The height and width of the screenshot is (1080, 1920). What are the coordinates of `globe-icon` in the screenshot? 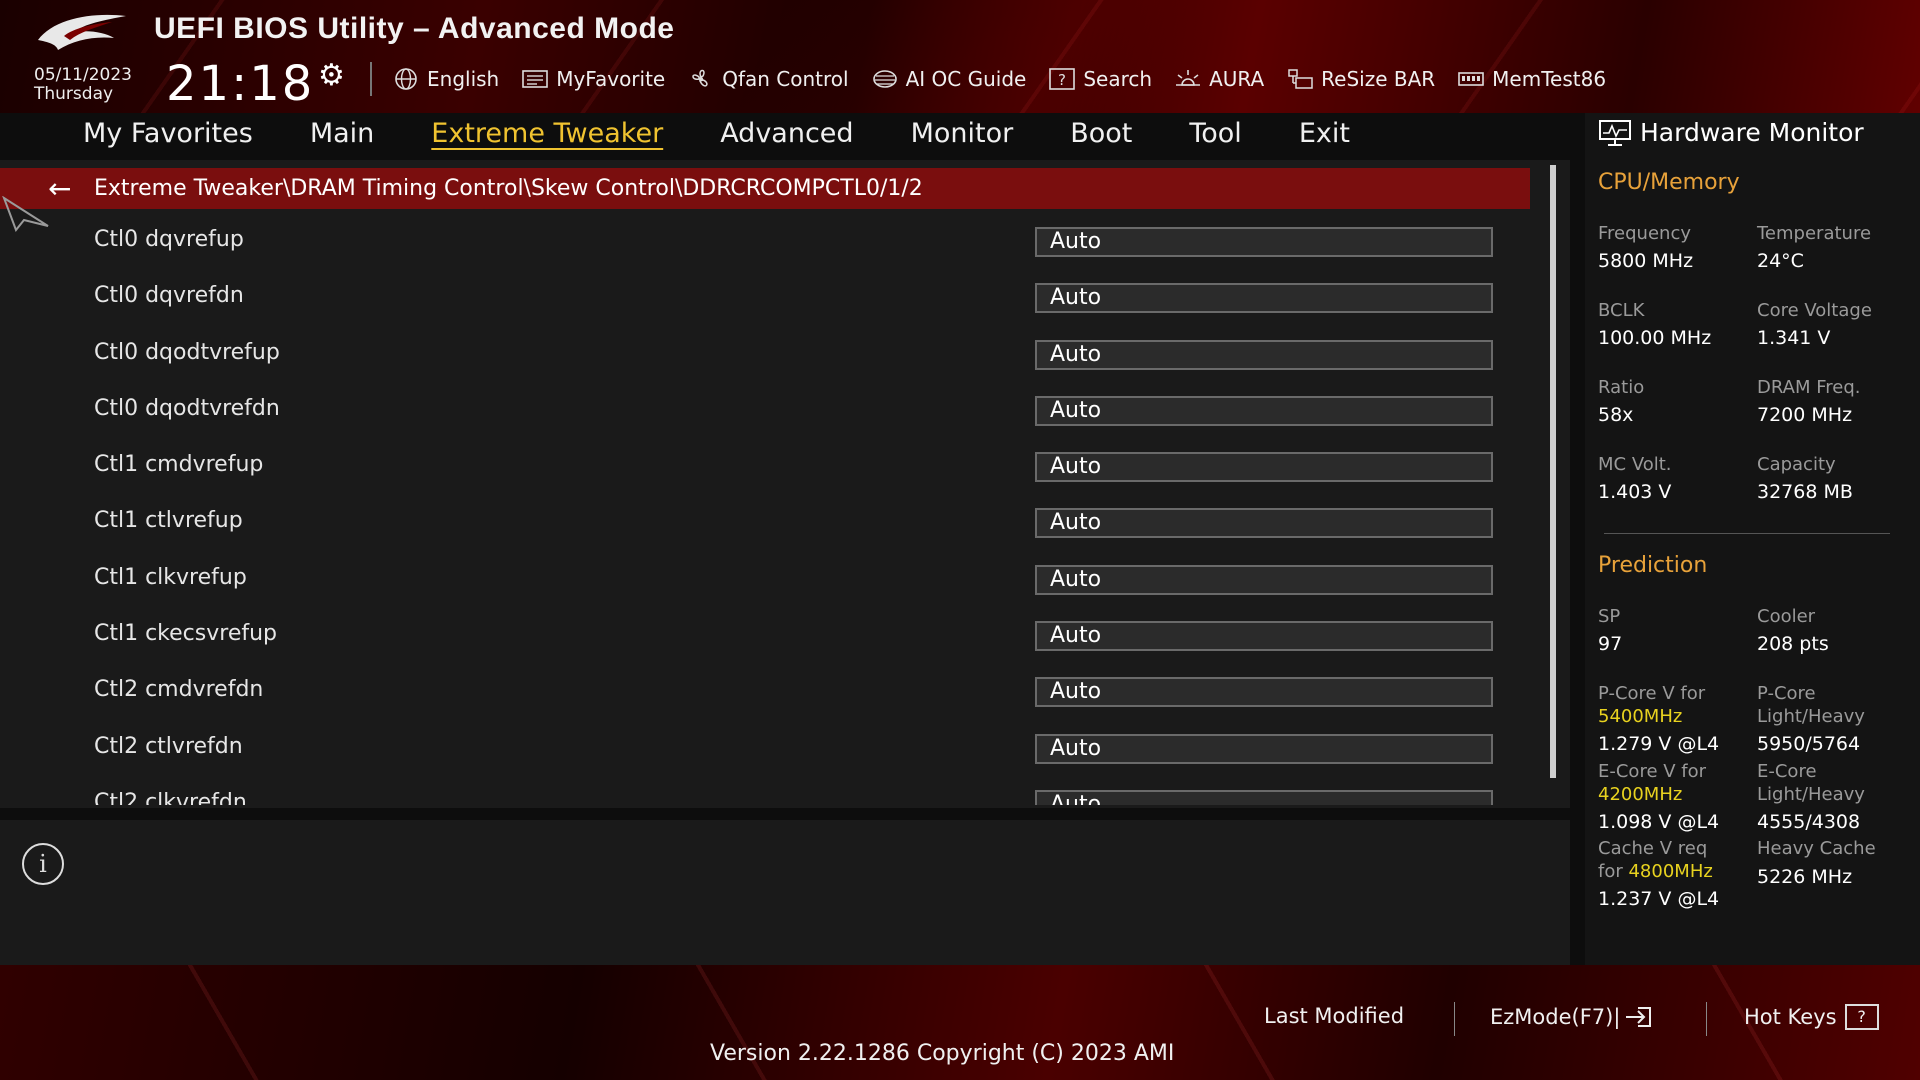 It's located at (406, 79).